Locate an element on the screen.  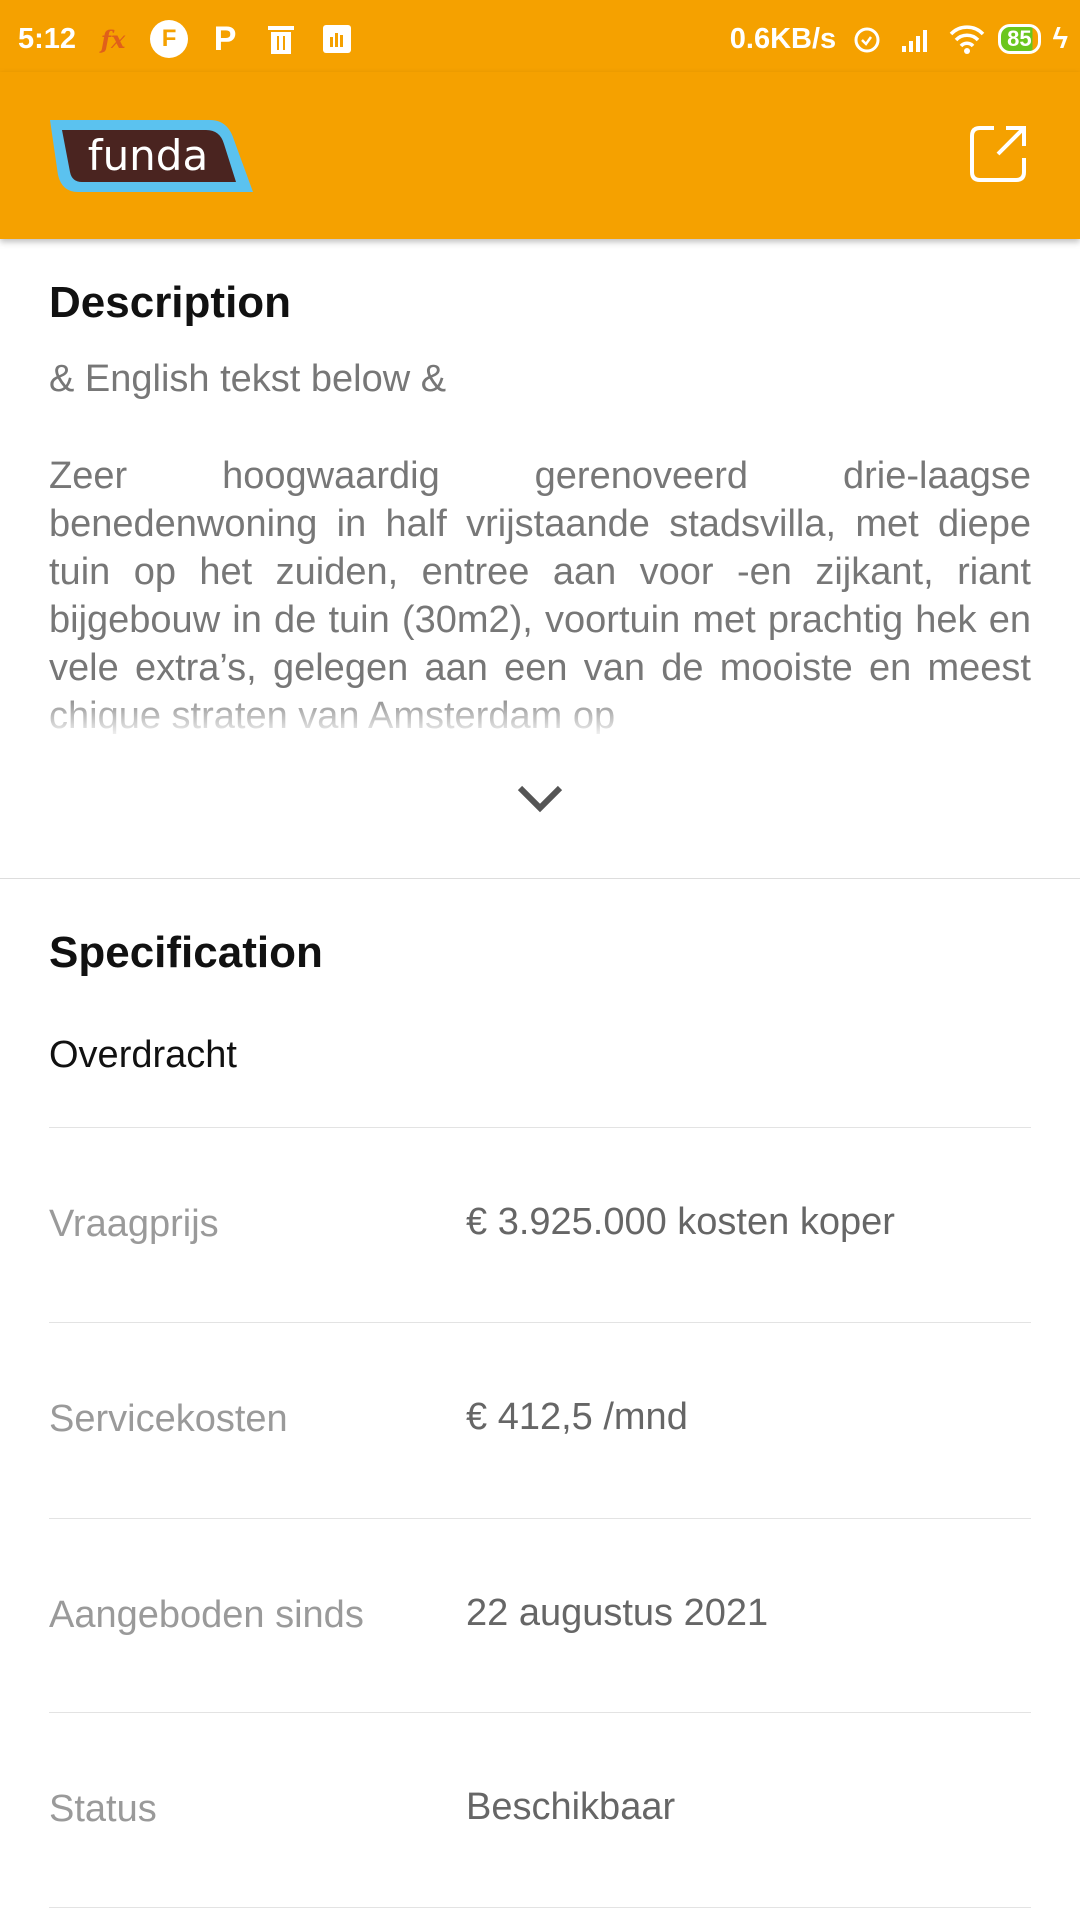
open-external-icon is located at coordinates (998, 154).